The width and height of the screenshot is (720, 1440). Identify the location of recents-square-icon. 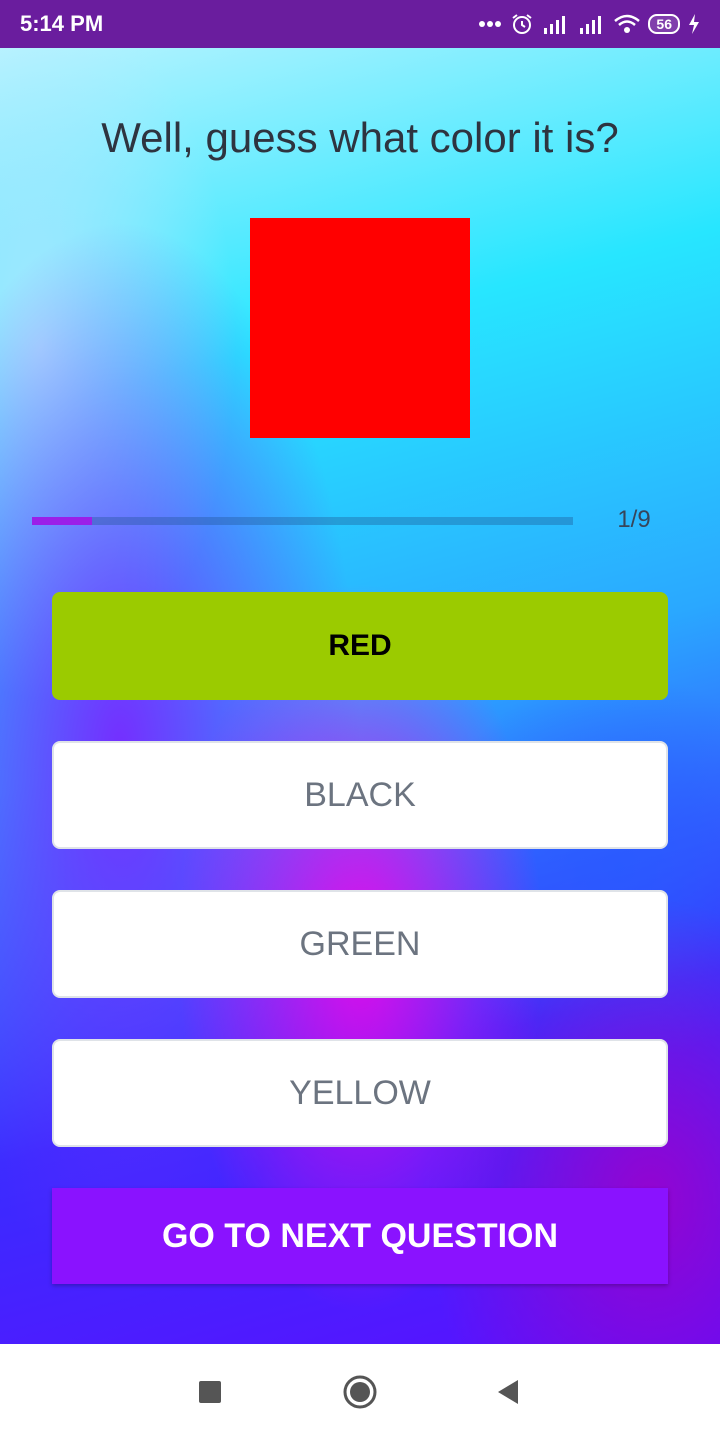
(210, 1392).